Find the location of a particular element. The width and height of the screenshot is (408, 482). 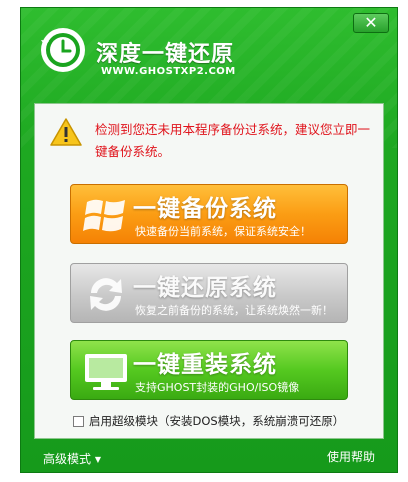

refresh-arrows-icon is located at coordinates (106, 294).